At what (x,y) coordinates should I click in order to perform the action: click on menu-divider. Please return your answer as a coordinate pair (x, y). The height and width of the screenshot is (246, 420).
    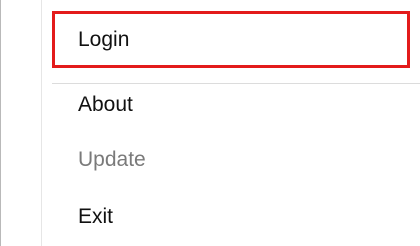
    Looking at the image, I should click on (236, 83).